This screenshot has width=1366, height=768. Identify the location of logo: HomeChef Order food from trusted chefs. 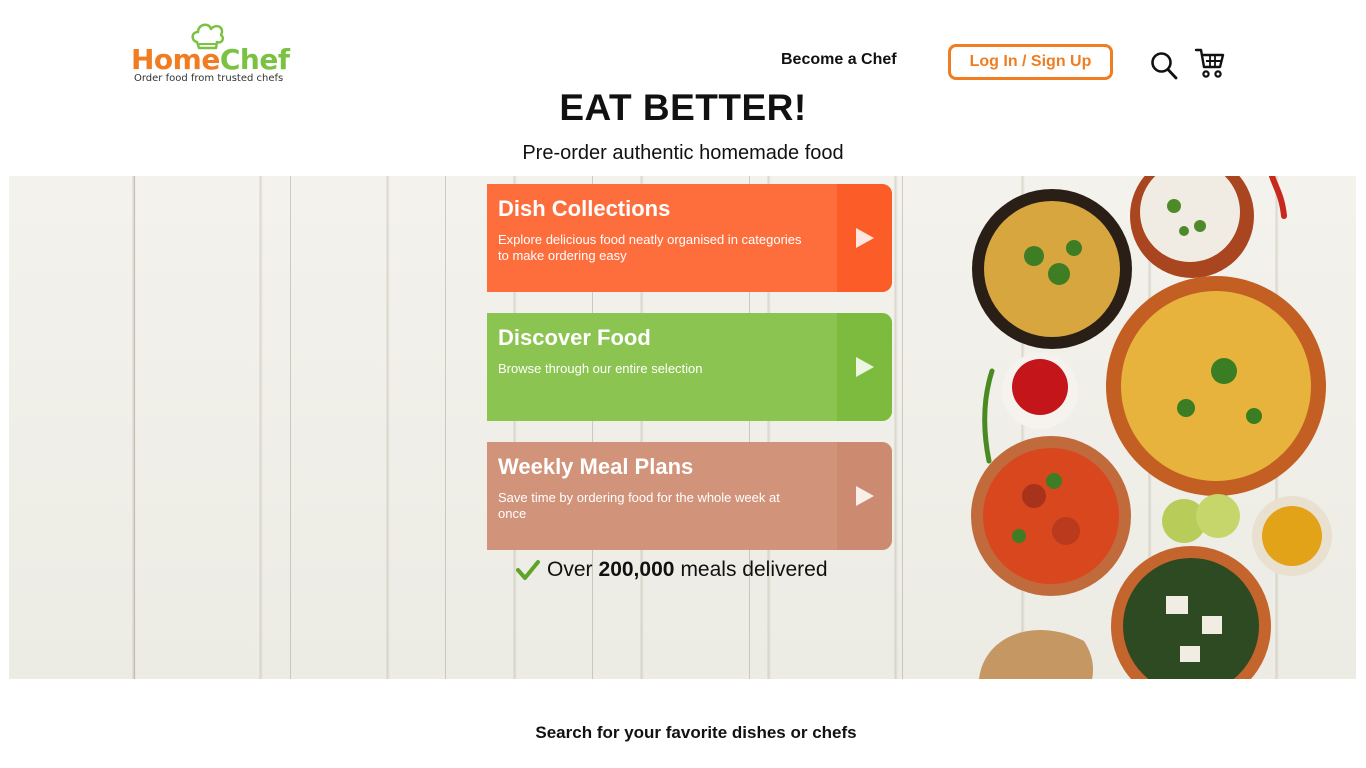
(210, 53).